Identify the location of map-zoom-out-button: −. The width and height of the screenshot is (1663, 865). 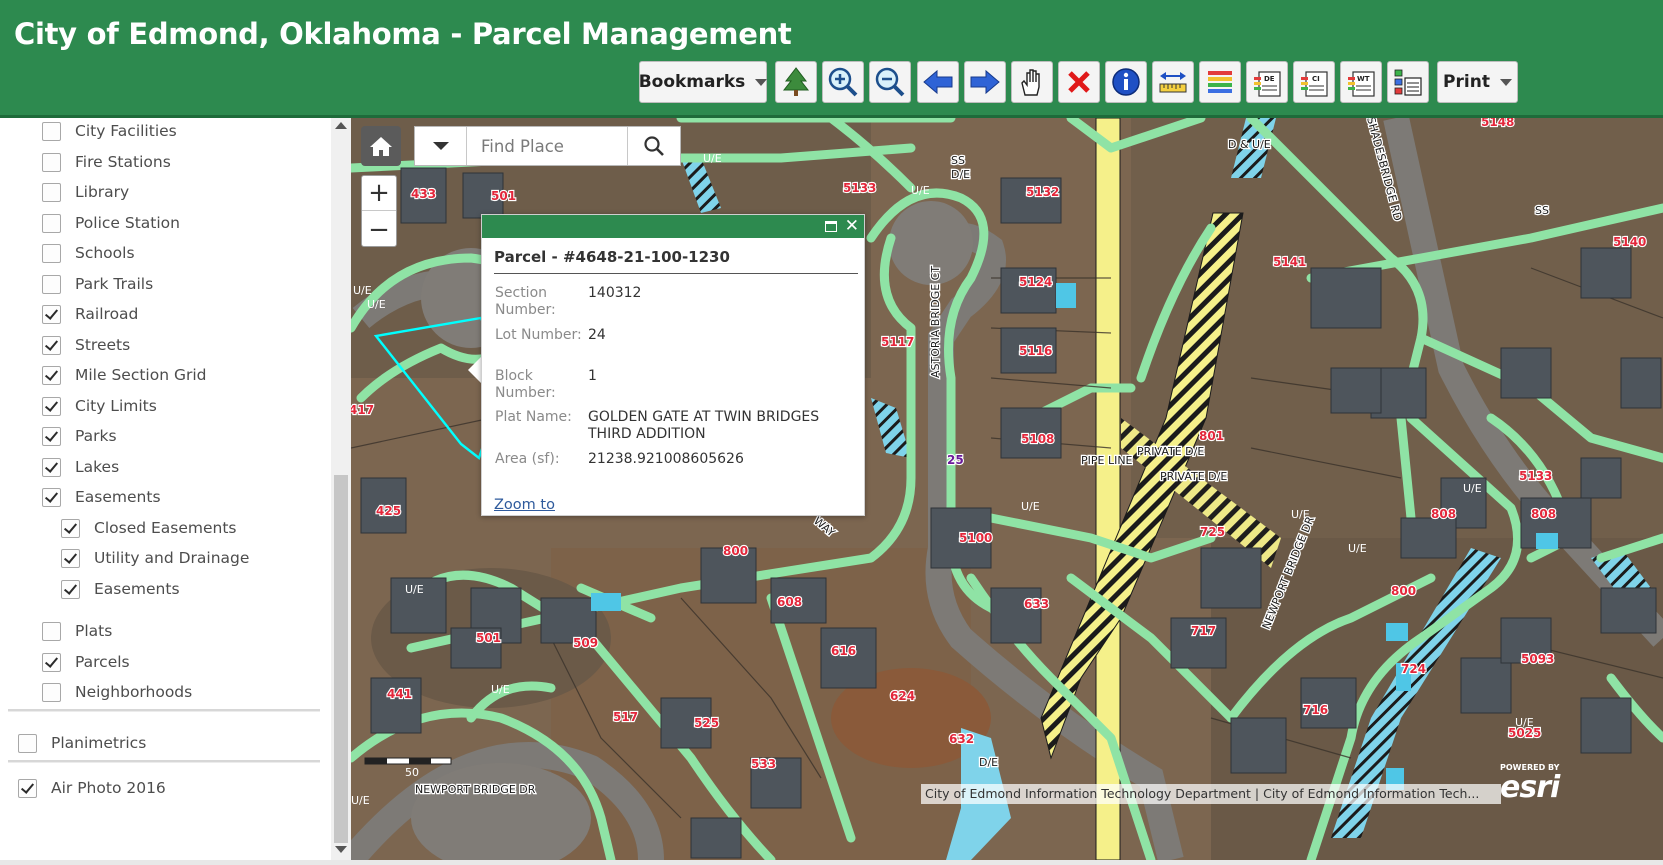
(379, 229).